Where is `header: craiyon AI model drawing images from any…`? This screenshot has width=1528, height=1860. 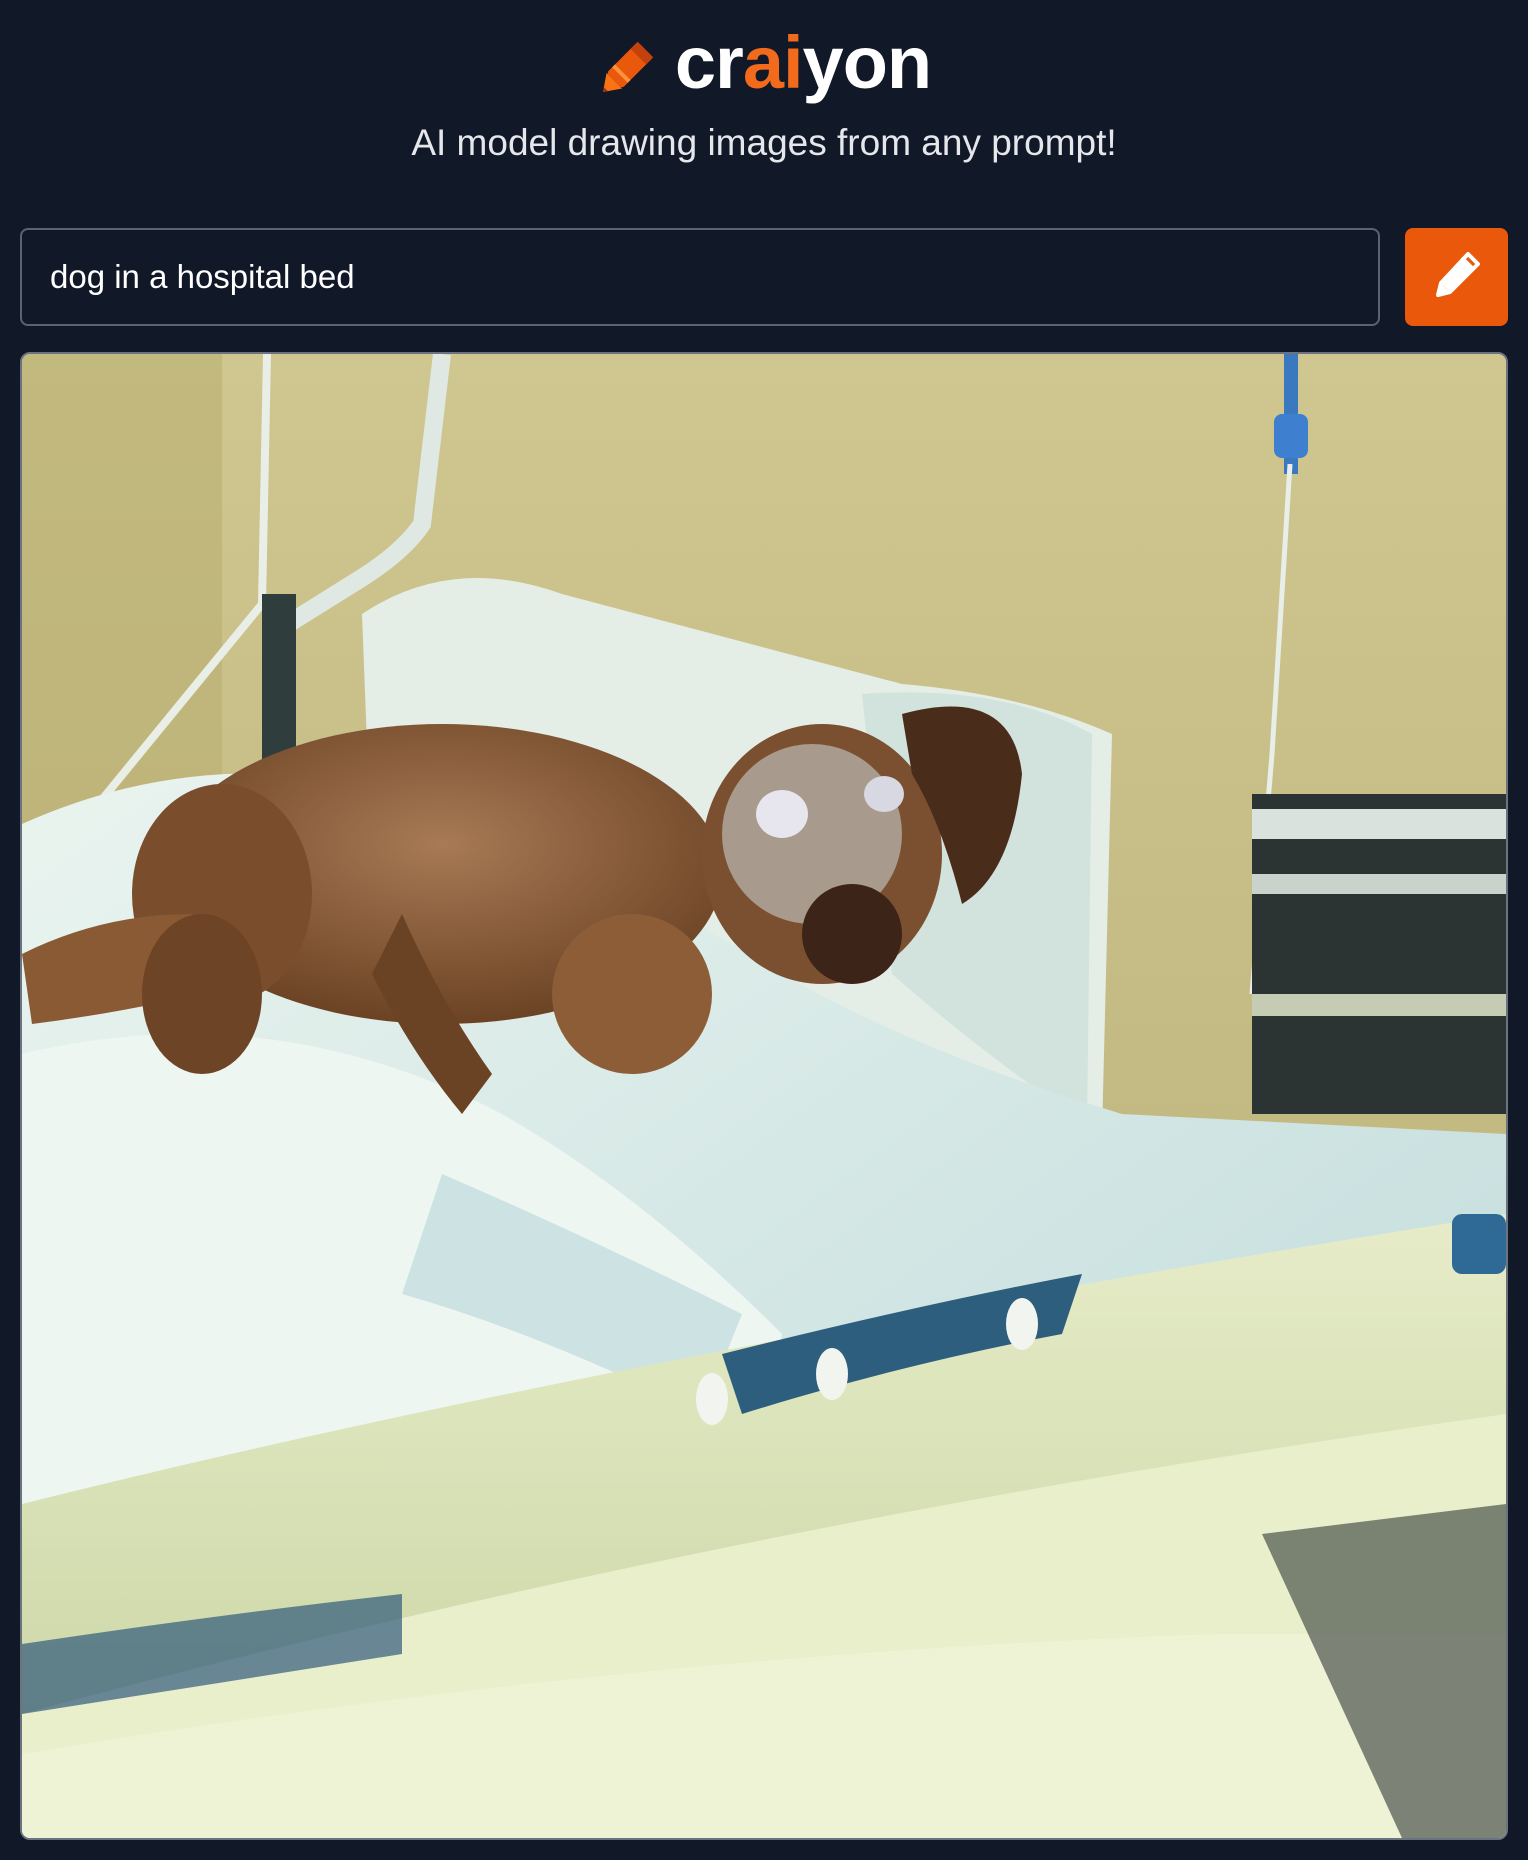 header: craiyon AI model drawing images from any… is located at coordinates (764, 105).